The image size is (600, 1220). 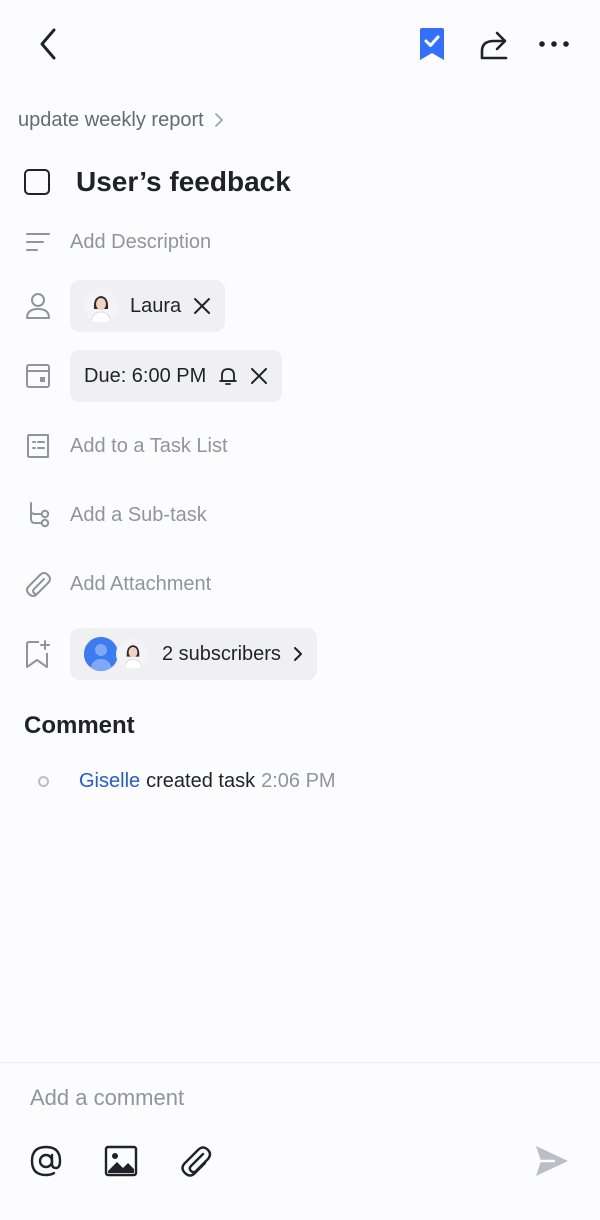 I want to click on subscribers-count: 2 subscribers, so click(x=221, y=653).